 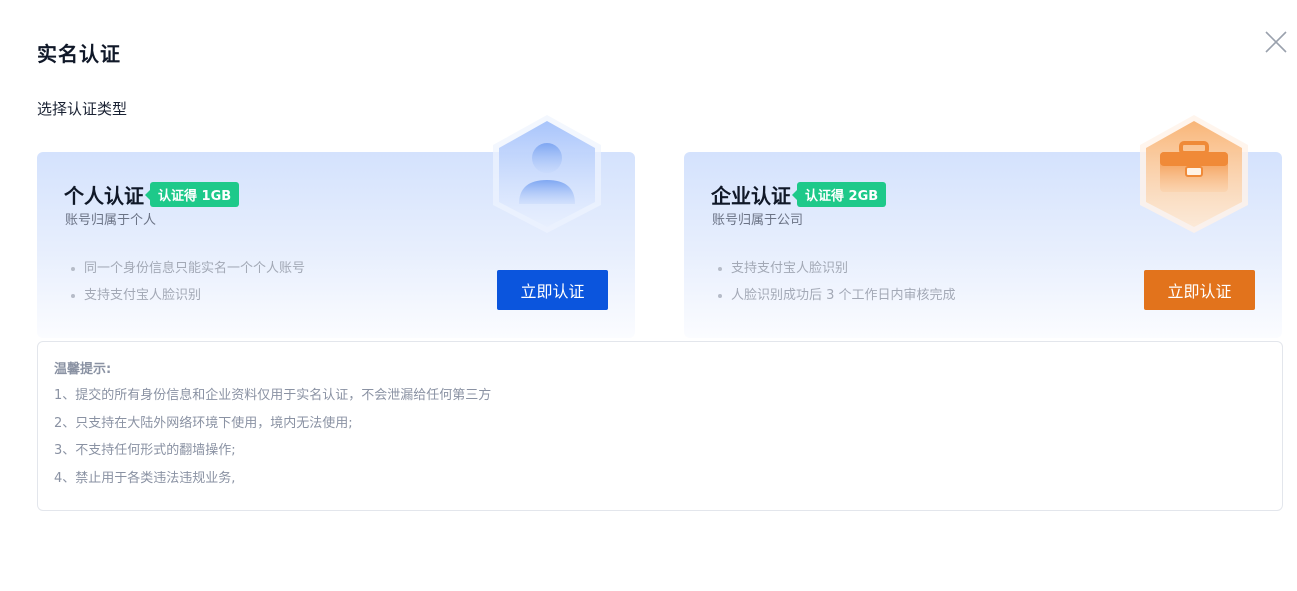 What do you see at coordinates (82, 109) in the screenshot?
I see `select-type-label: 选择认证类型` at bounding box center [82, 109].